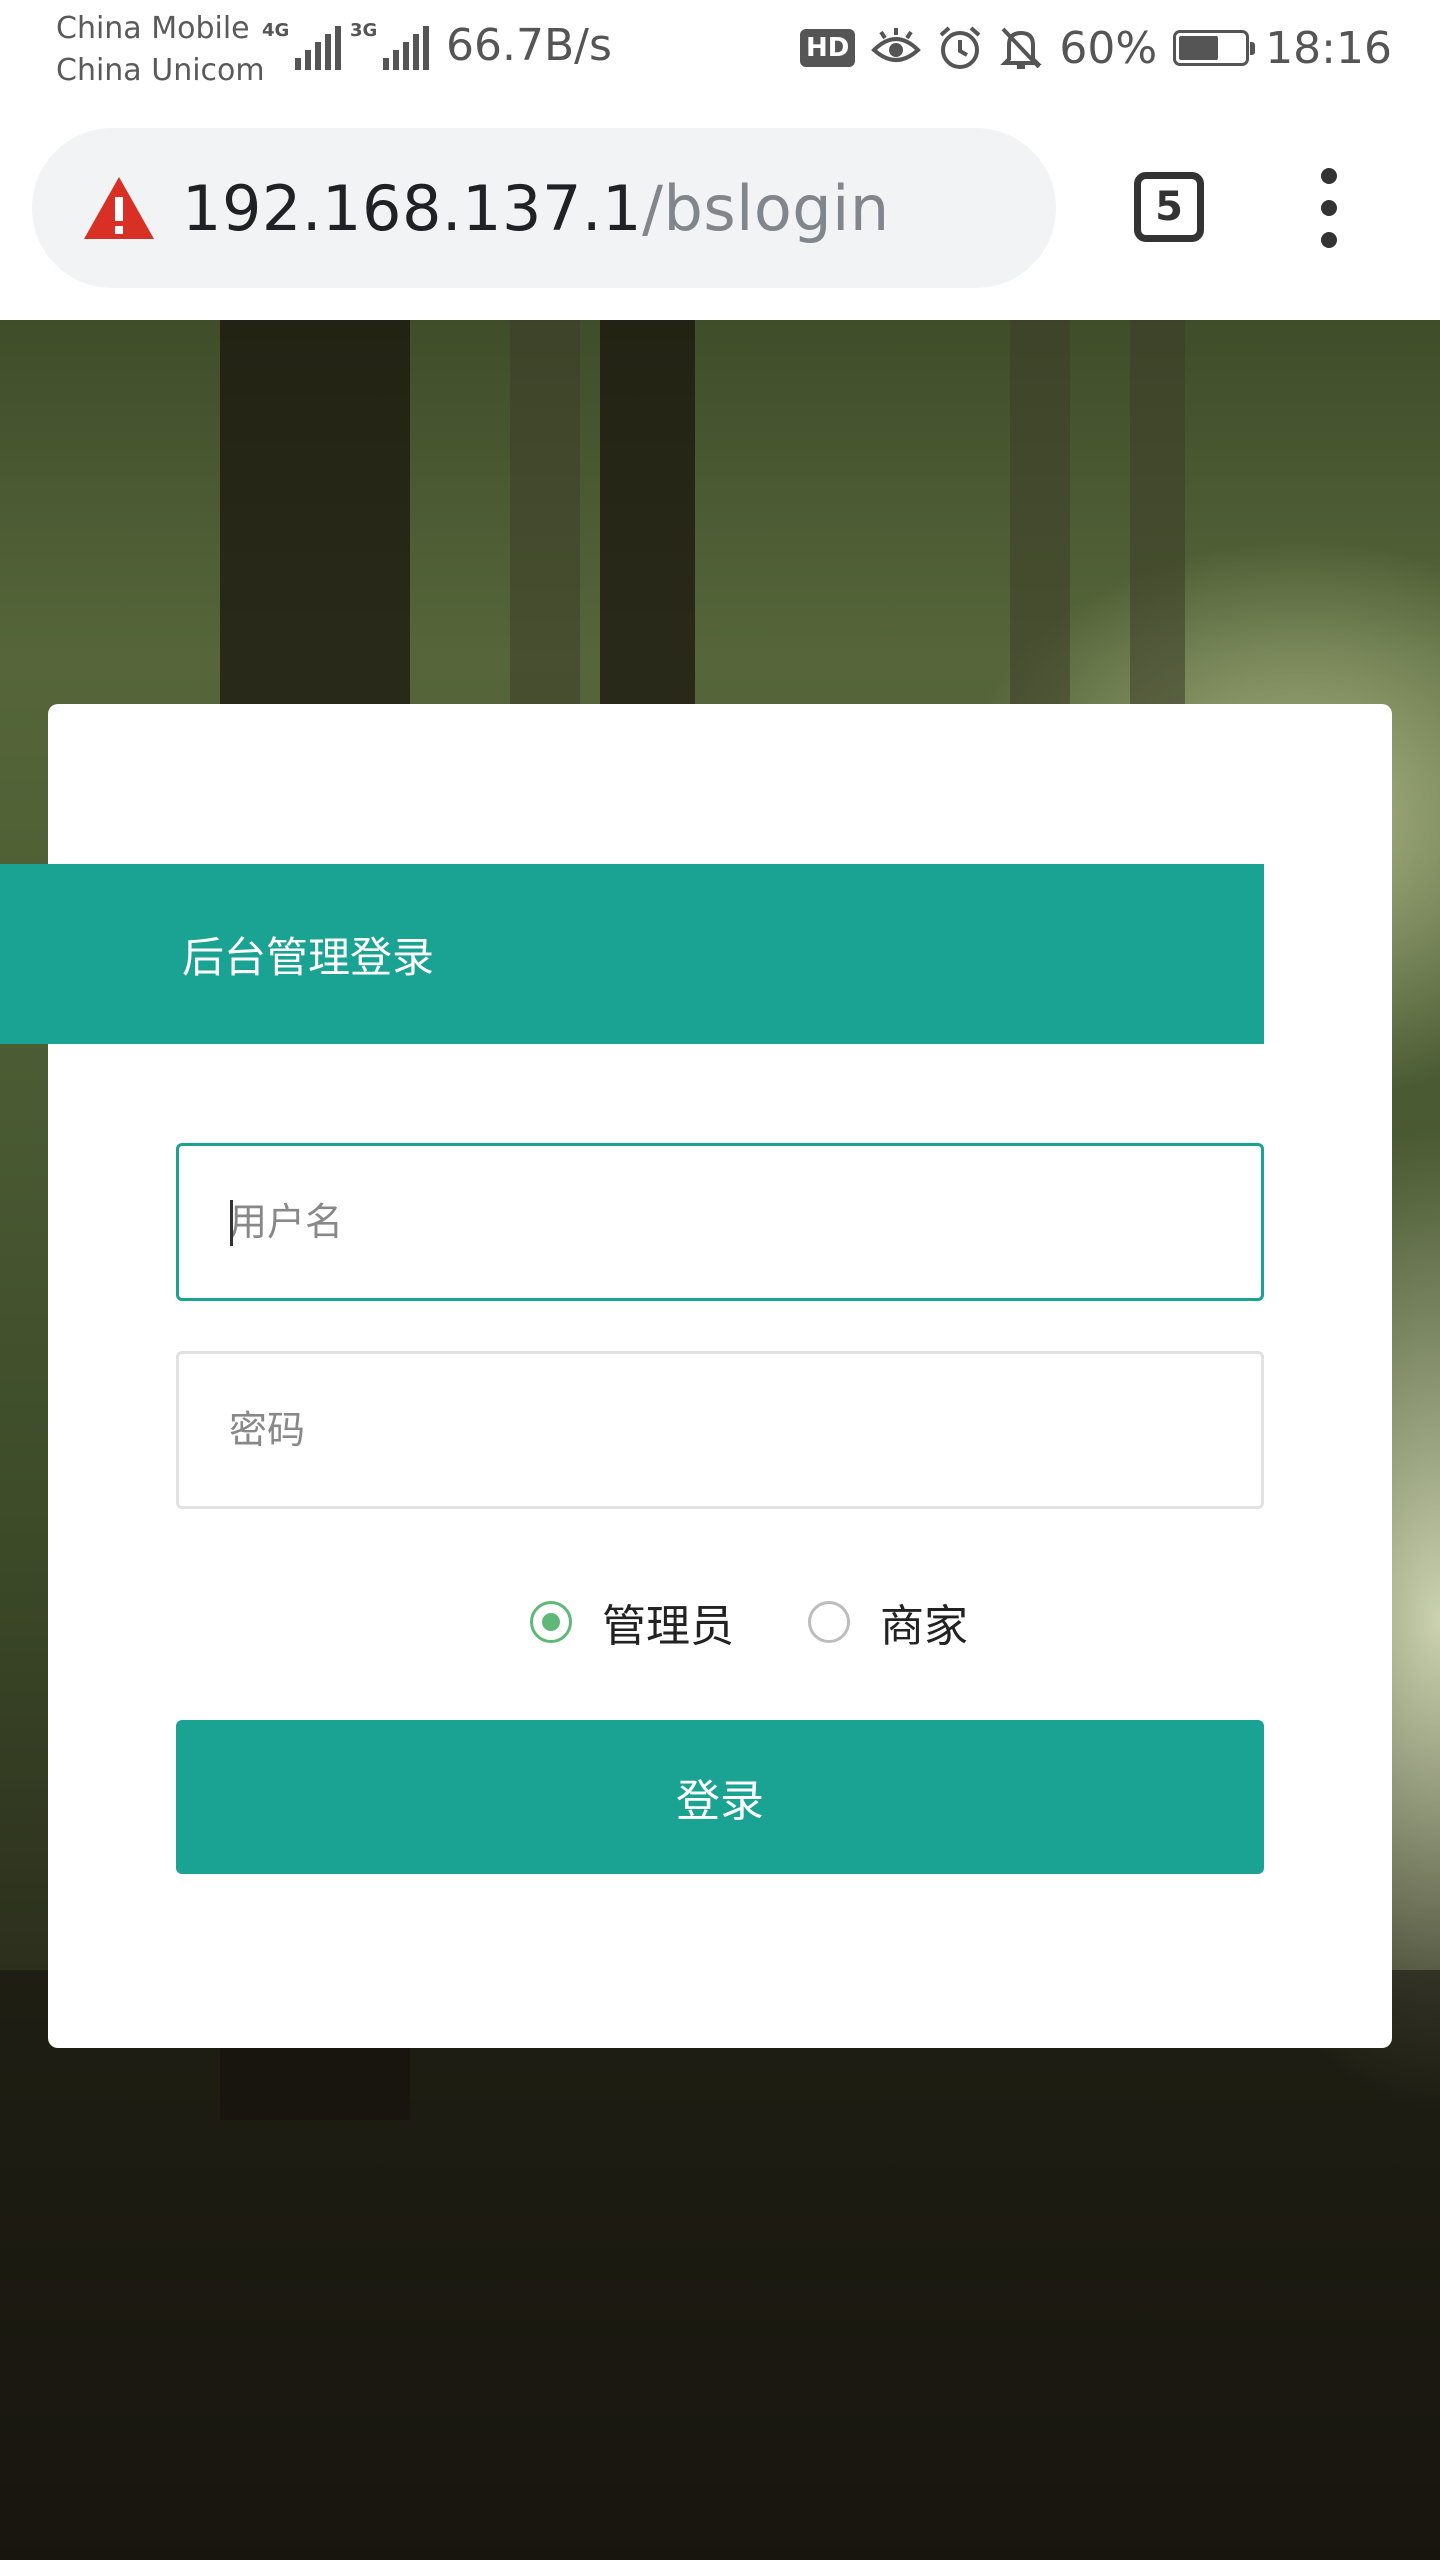 Image resolution: width=1440 pixels, height=2560 pixels. I want to click on radio-merchant, so click(829, 1622).